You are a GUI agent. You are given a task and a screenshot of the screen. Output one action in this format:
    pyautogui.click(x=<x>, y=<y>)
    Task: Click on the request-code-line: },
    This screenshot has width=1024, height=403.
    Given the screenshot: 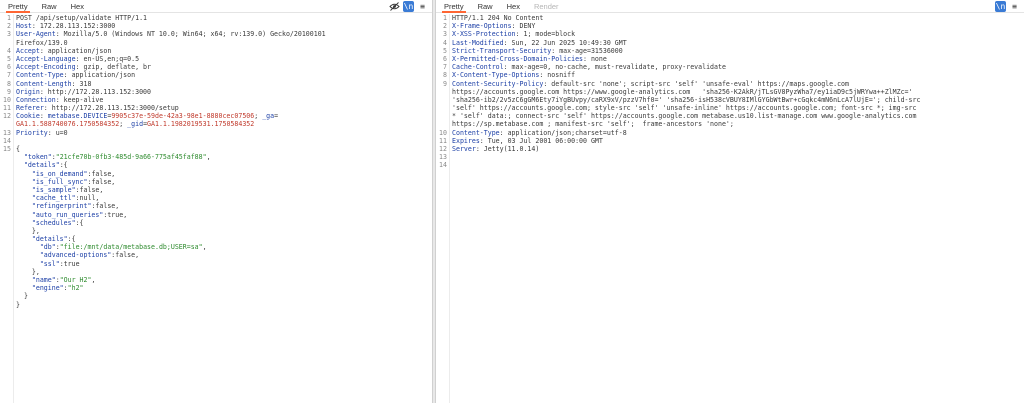 What is the action you would take?
    pyautogui.click(x=216, y=272)
    